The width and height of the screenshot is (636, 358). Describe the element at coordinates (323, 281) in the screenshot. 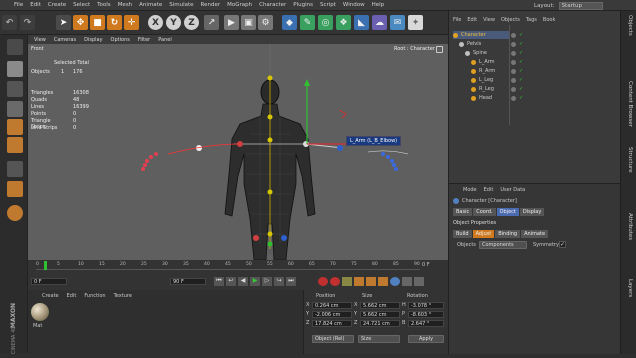

I see `record-icon` at that location.